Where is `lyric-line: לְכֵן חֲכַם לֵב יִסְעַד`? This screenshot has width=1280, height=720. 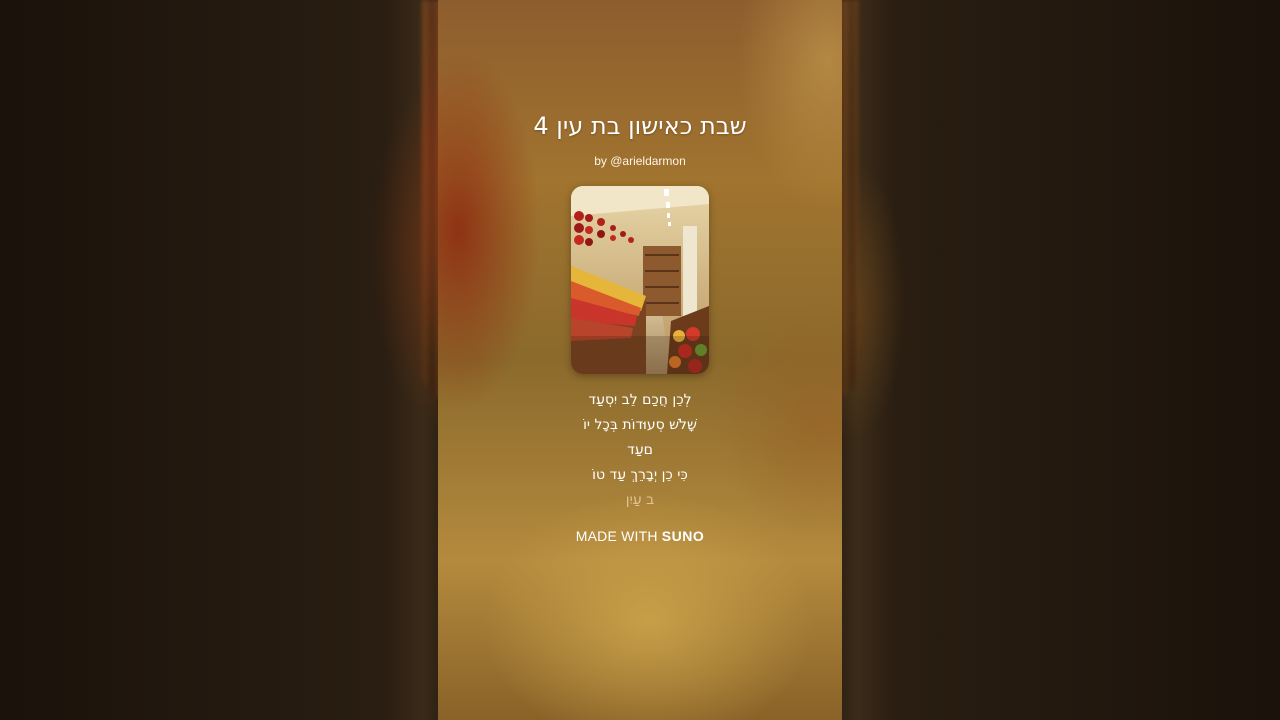 lyric-line: לְכֵן חֲכַם לֵב יִסְעַד is located at coordinates (640, 400).